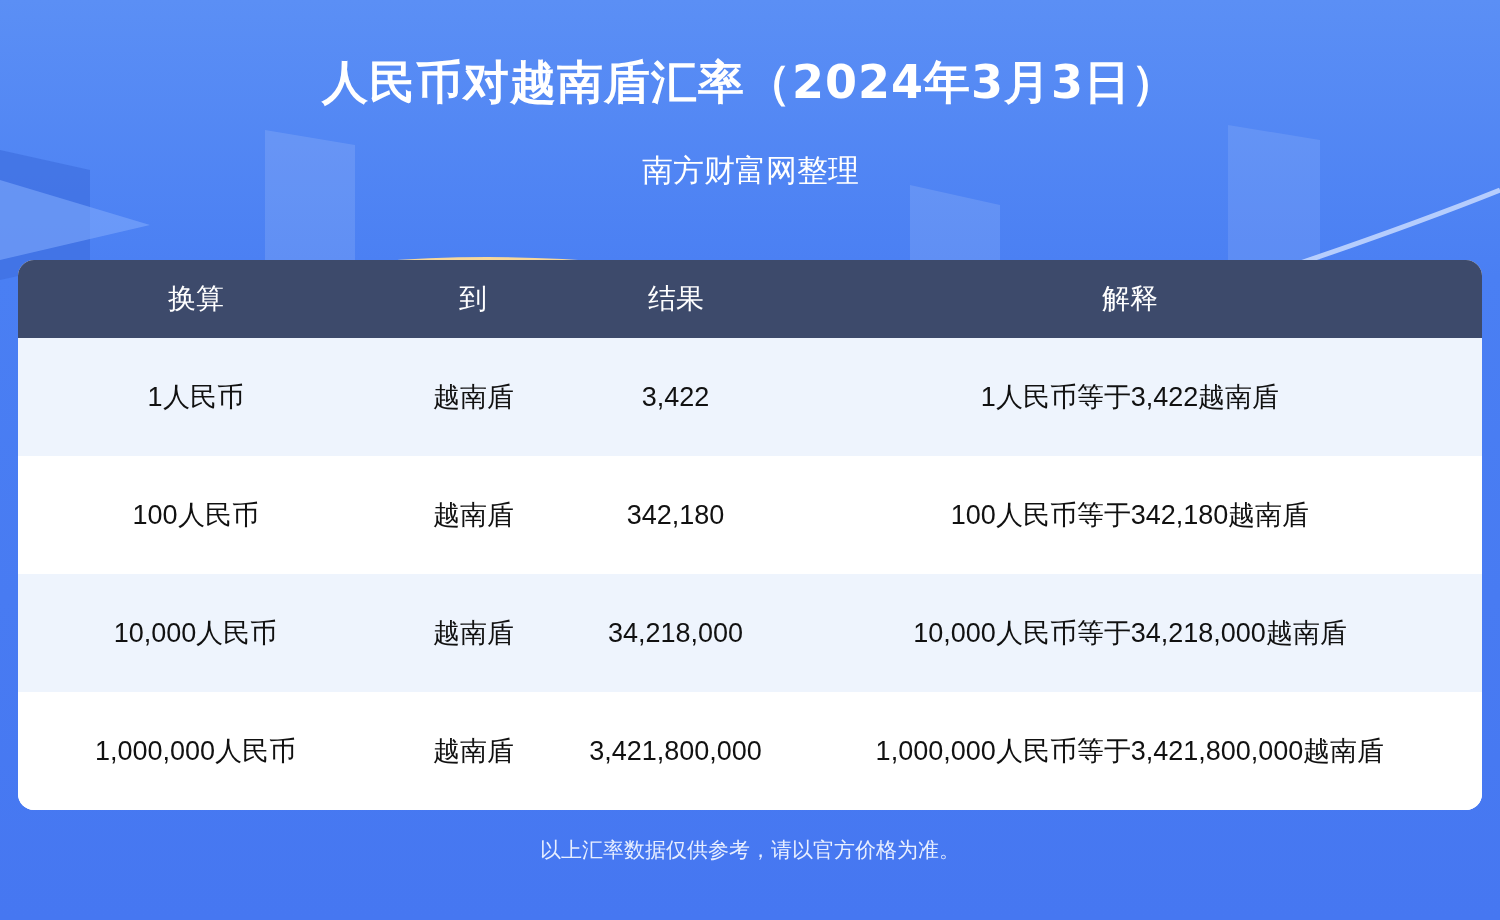 The height and width of the screenshot is (920, 1500). What do you see at coordinates (473, 299) in the screenshot?
I see `column-header: 到` at bounding box center [473, 299].